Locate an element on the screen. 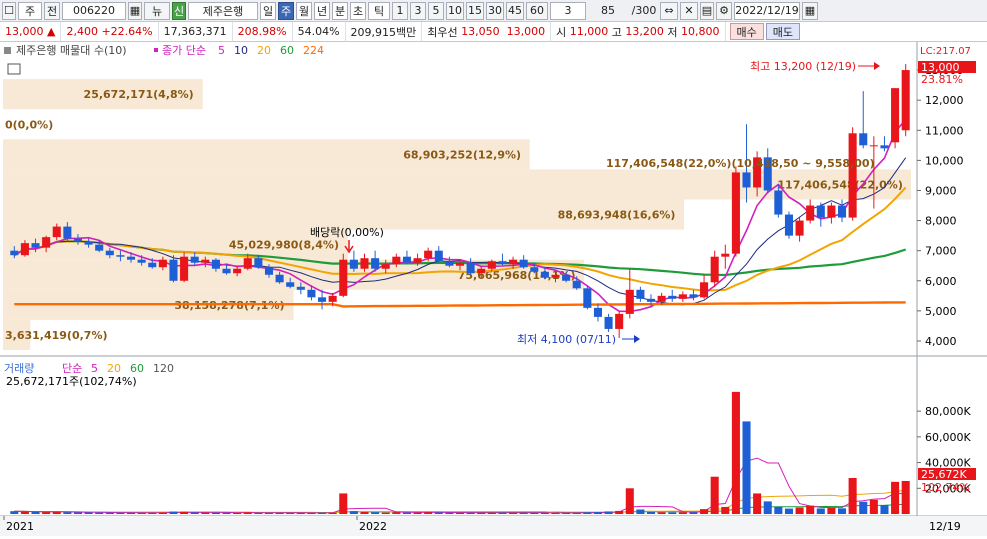 This screenshot has height=539, width=987. period-week: 주 is located at coordinates (286, 10).